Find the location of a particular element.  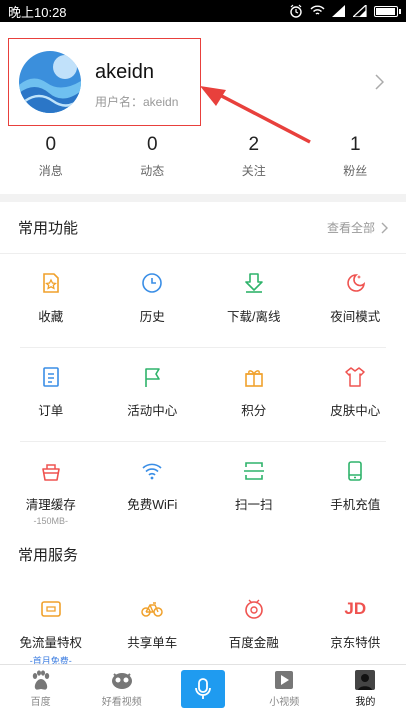

tab-haokan-video: 好看视频 is located at coordinates (121, 688).